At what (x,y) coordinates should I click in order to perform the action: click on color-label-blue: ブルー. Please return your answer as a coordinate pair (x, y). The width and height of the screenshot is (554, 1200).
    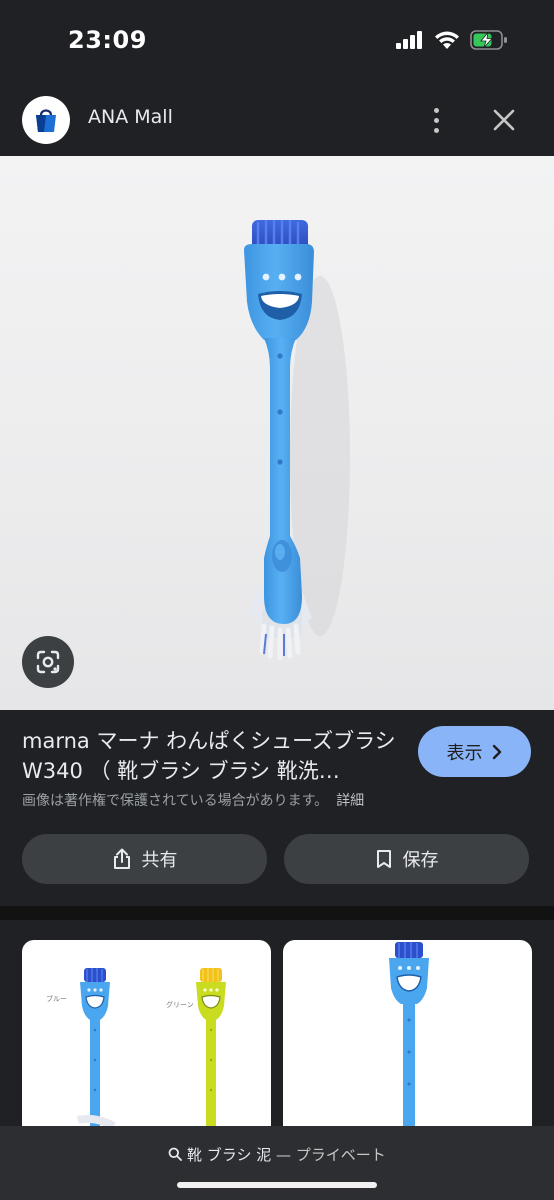
    Looking at the image, I should click on (56, 999).